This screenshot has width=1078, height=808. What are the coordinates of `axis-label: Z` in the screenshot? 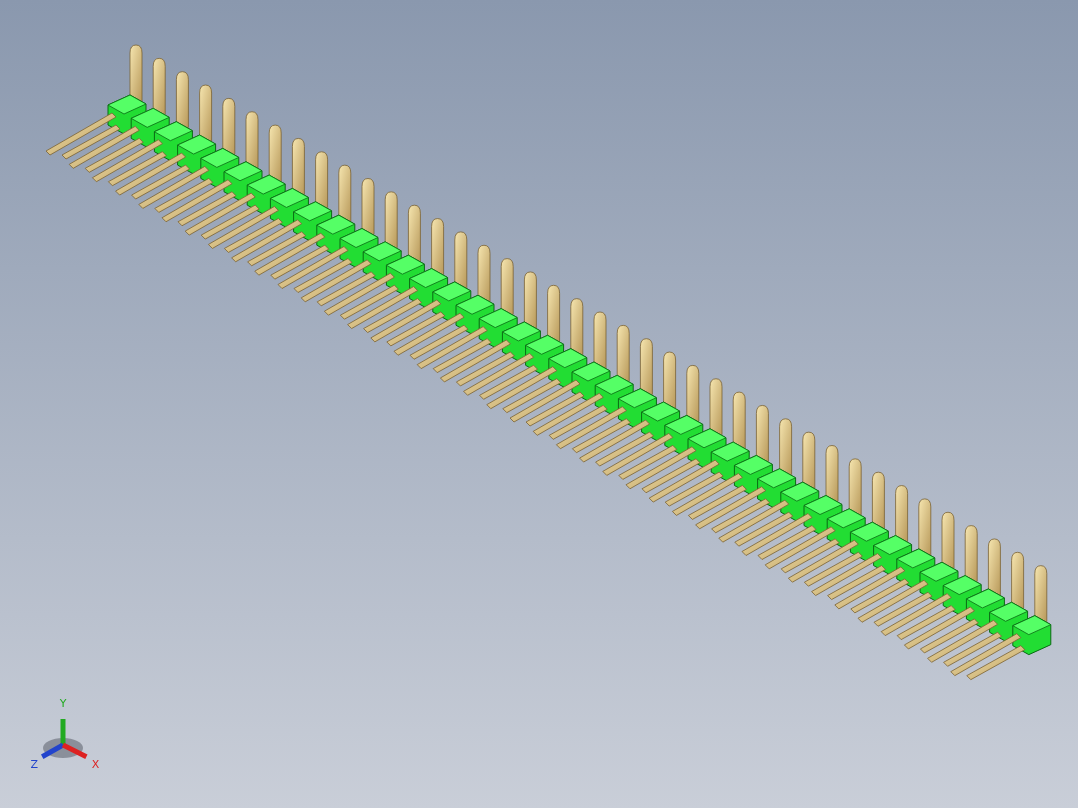 It's located at (34, 764).